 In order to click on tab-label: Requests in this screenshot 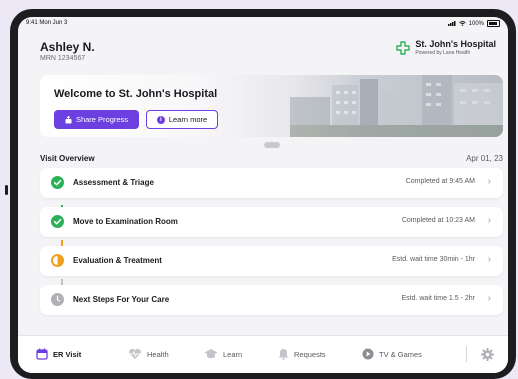, I will do `click(310, 354)`.